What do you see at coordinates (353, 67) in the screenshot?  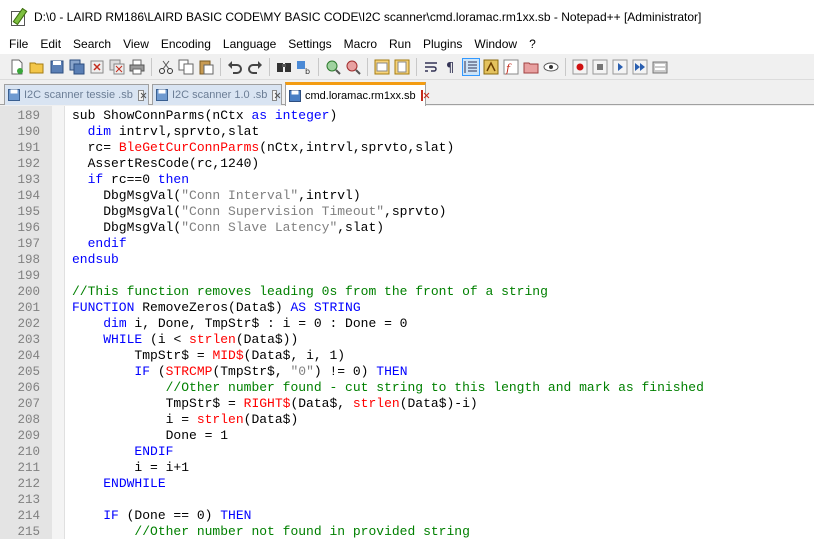 I see `zoom-out-icon` at bounding box center [353, 67].